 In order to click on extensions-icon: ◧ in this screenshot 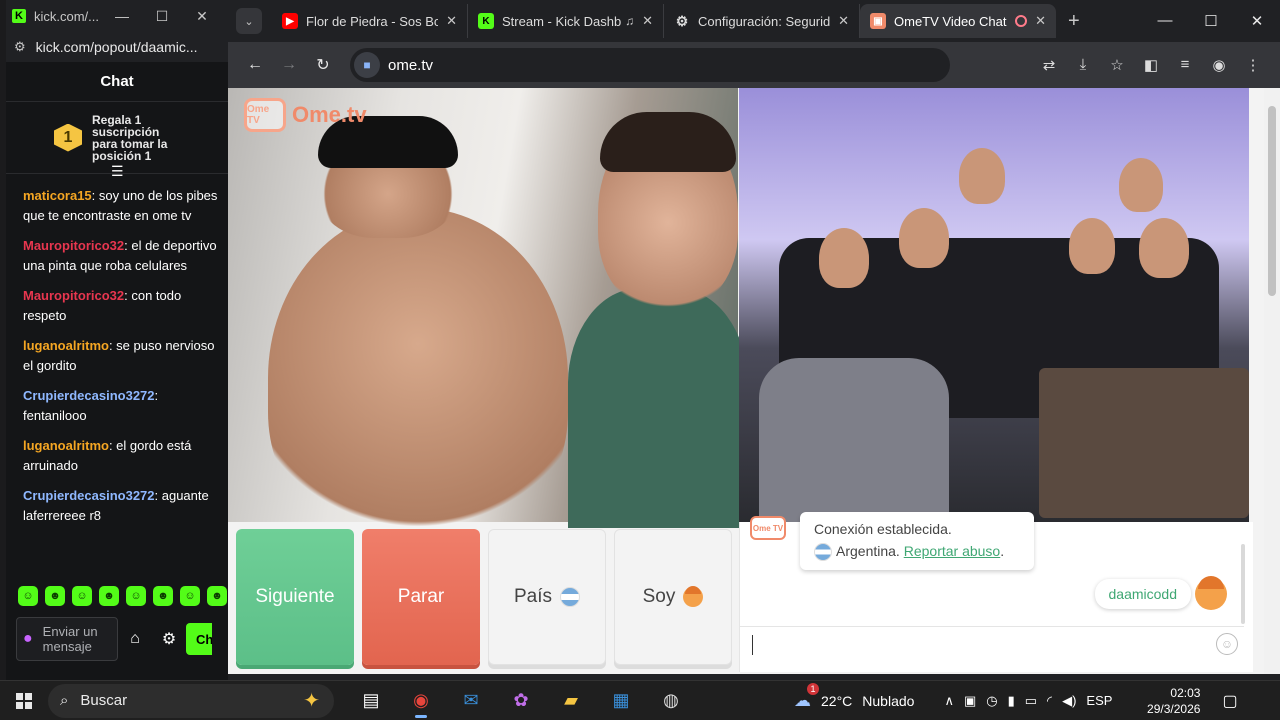, I will do `click(1151, 65)`.